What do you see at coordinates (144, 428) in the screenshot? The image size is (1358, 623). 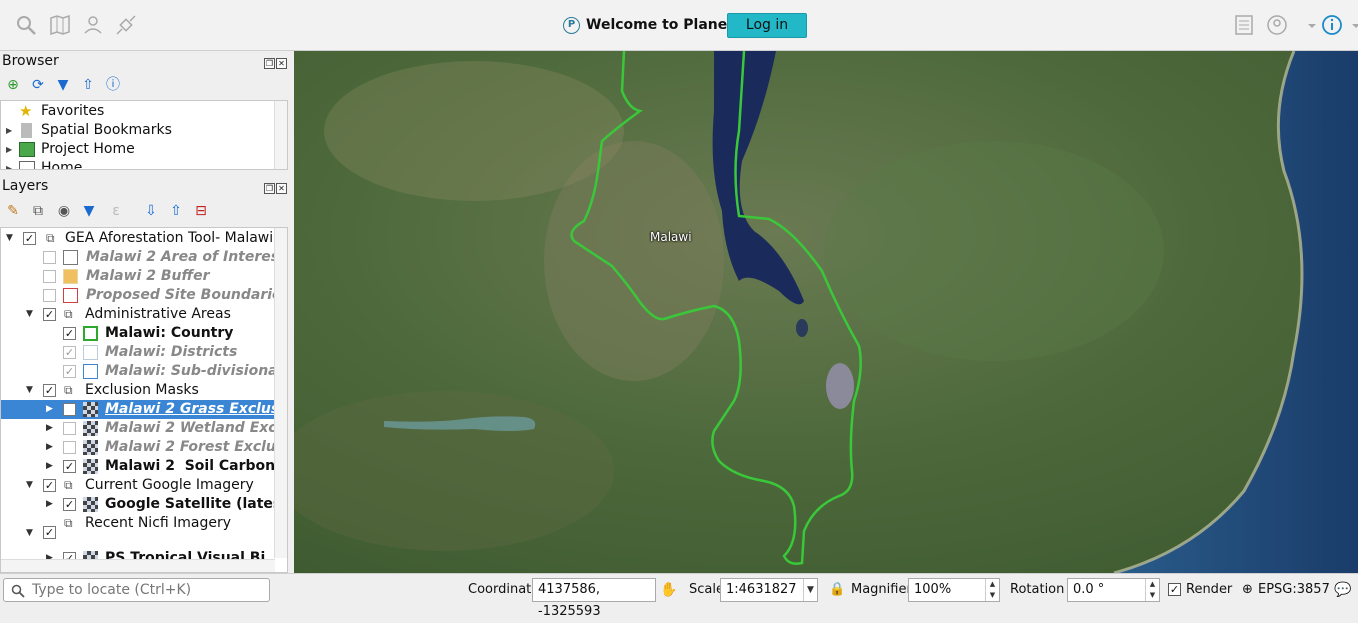 I see `layer-row: ▶ Malawi 2 Wetland Exclus` at bounding box center [144, 428].